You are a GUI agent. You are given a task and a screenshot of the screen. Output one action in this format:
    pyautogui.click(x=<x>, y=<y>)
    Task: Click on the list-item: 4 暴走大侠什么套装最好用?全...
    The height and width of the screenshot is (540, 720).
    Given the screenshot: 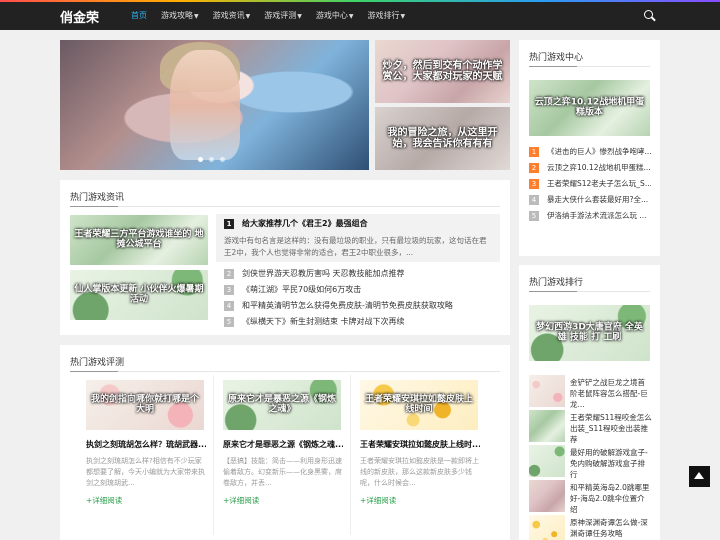 What is the action you would take?
    pyautogui.click(x=590, y=200)
    